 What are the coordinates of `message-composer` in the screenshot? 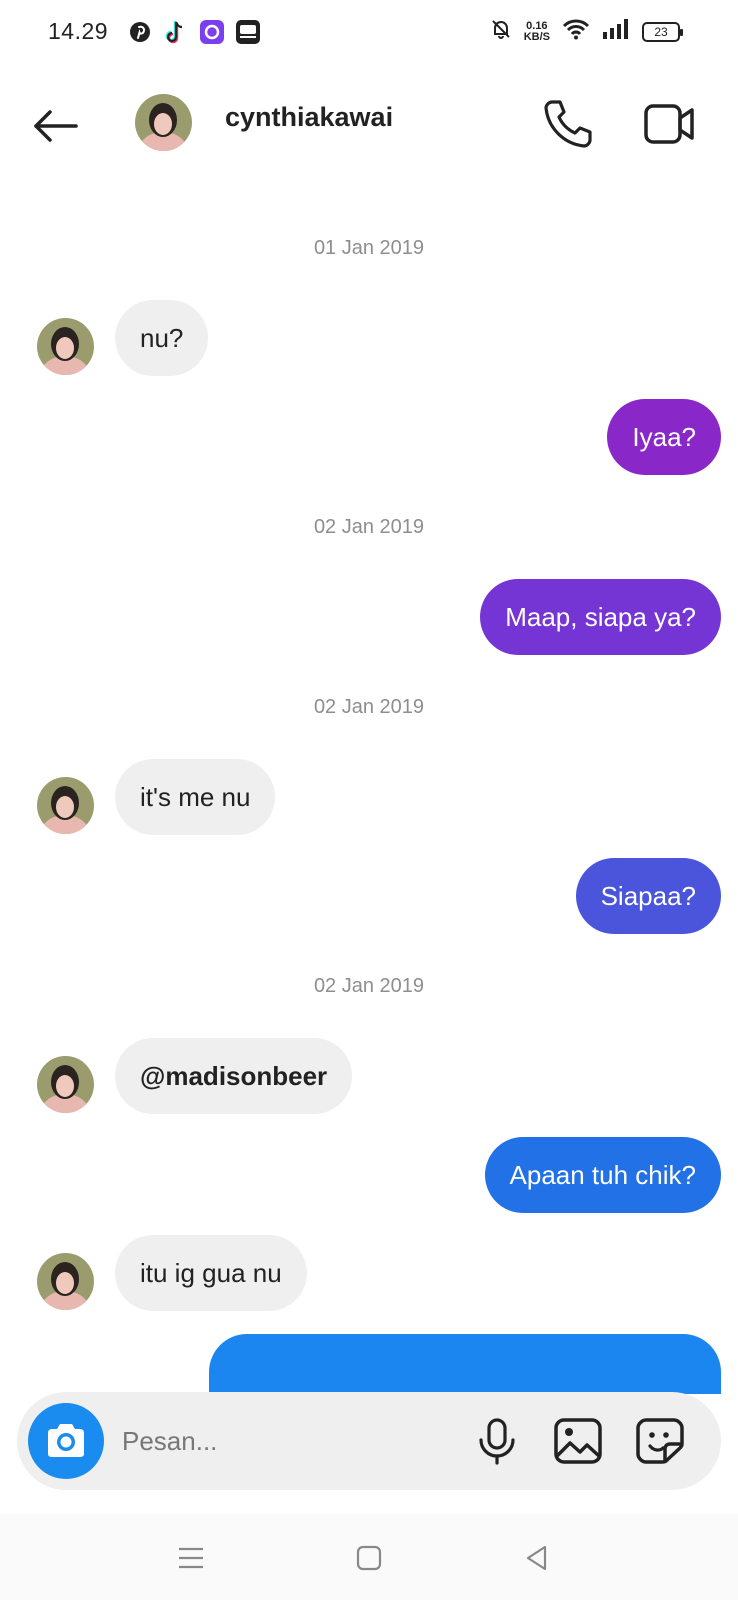 It's located at (369, 1441).